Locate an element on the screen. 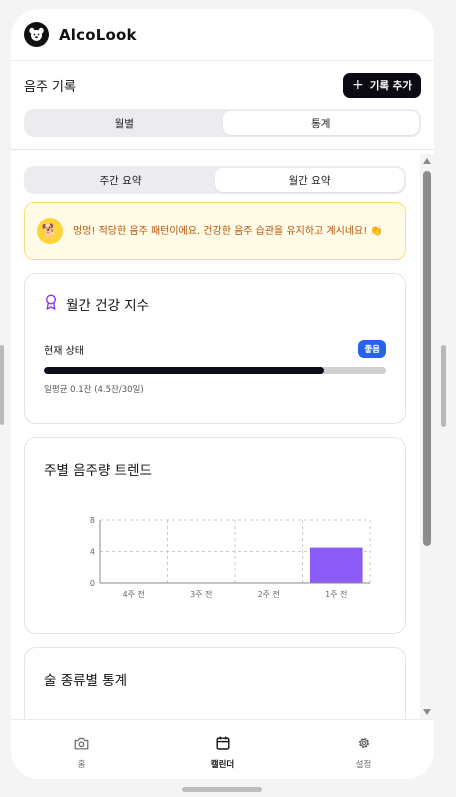 This screenshot has width=456, height=797. edge-handle-right is located at coordinates (443, 386).